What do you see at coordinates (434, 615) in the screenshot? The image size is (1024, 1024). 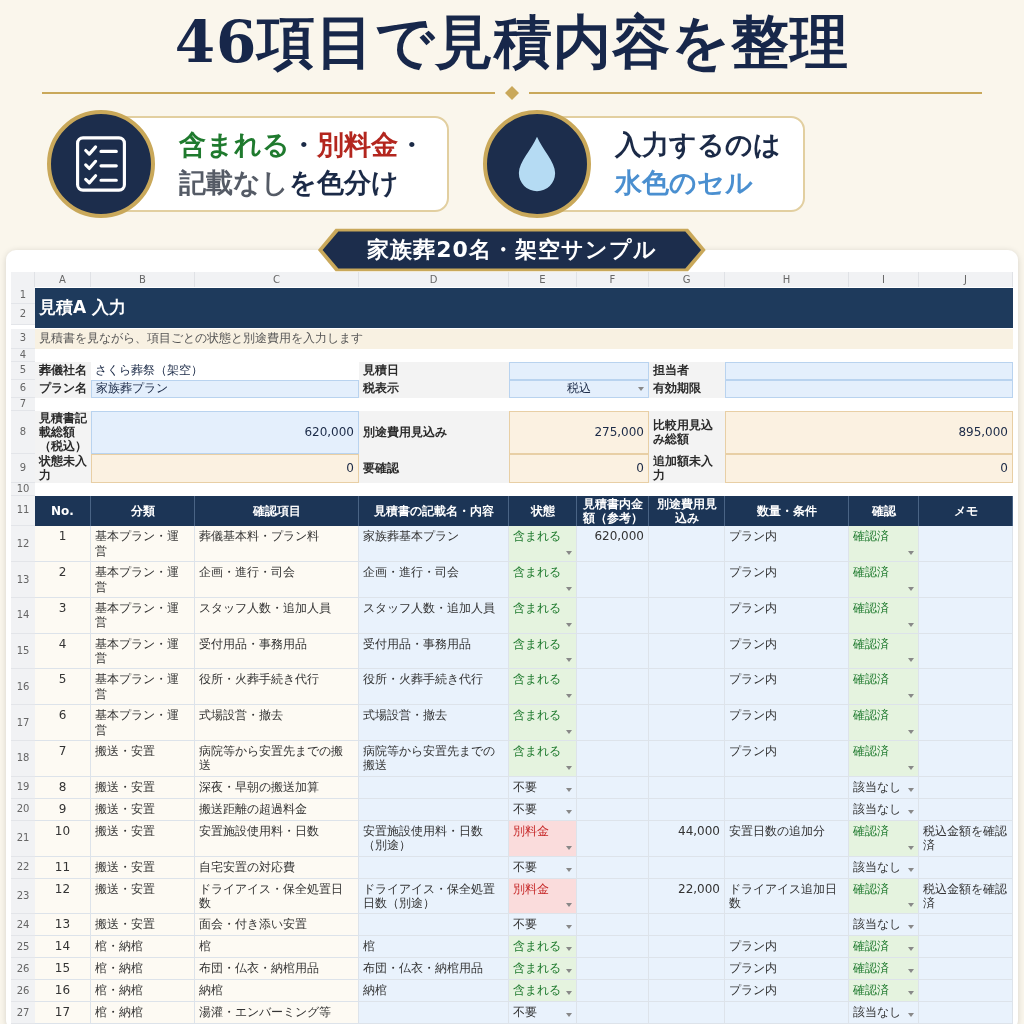 I see `table-cell: スタッフ人数・追加人員` at bounding box center [434, 615].